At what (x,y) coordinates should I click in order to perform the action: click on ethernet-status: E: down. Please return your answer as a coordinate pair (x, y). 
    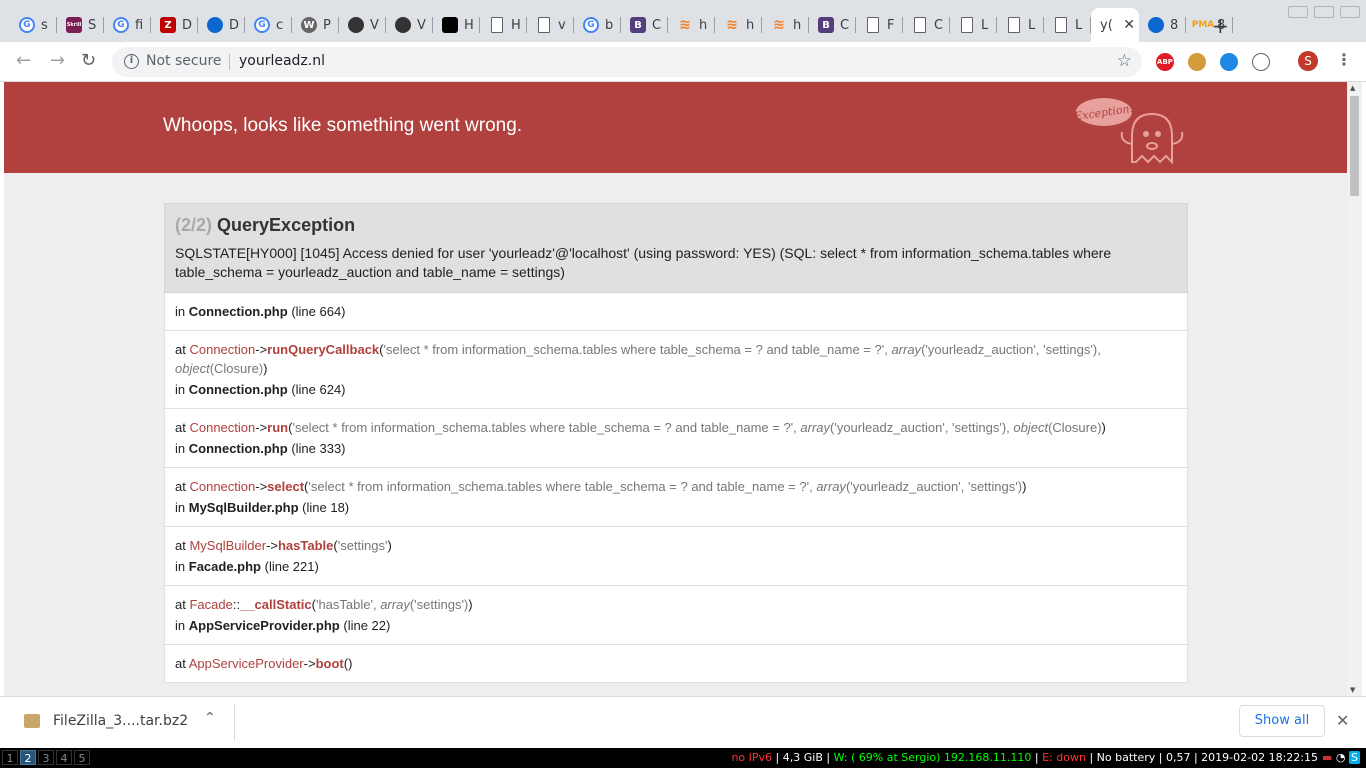
    Looking at the image, I should click on (1064, 757).